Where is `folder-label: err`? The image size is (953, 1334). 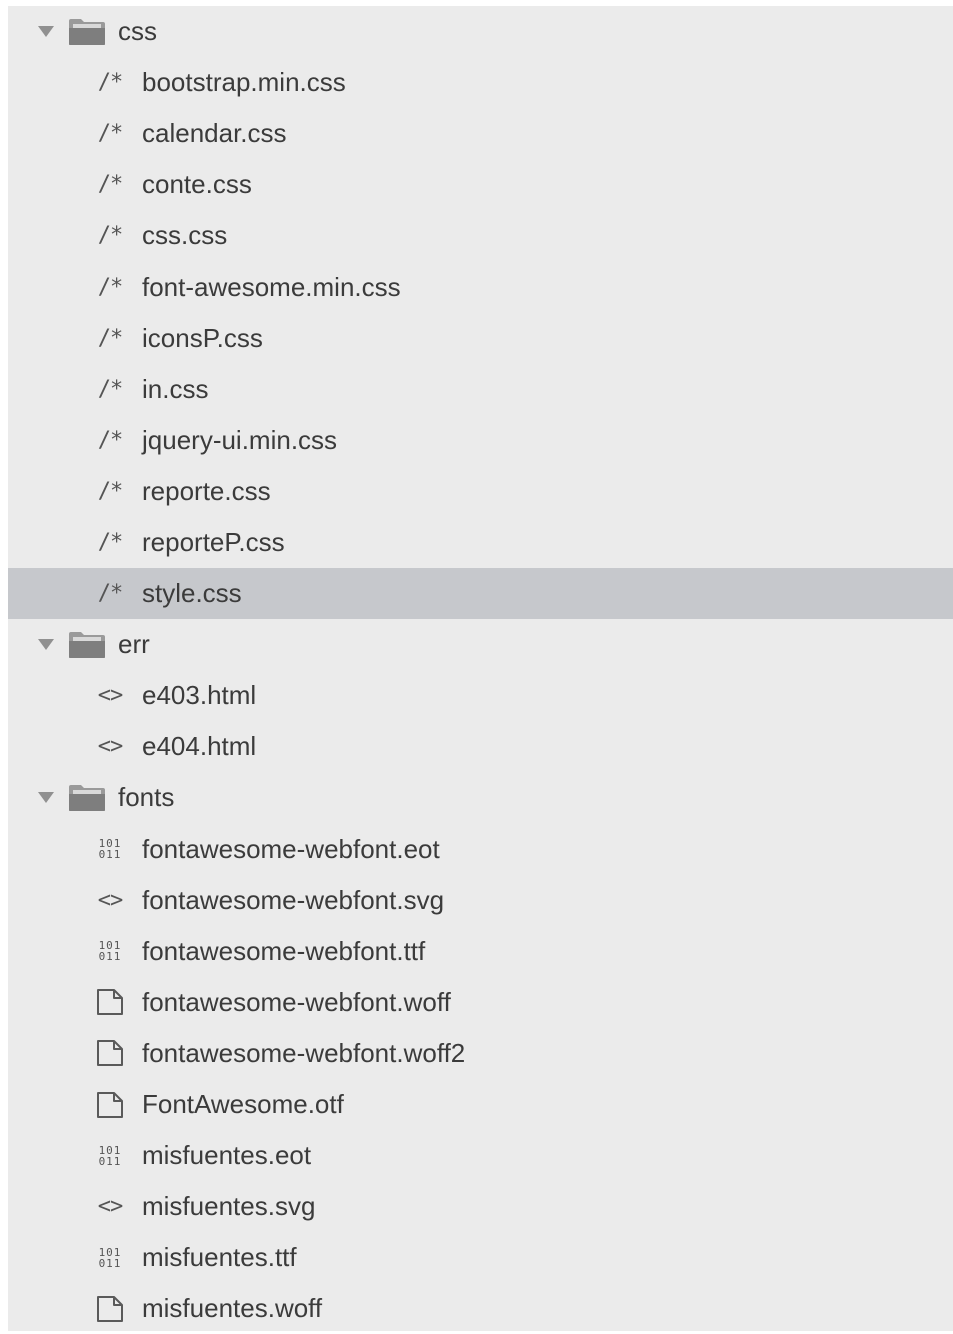 folder-label: err is located at coordinates (134, 644).